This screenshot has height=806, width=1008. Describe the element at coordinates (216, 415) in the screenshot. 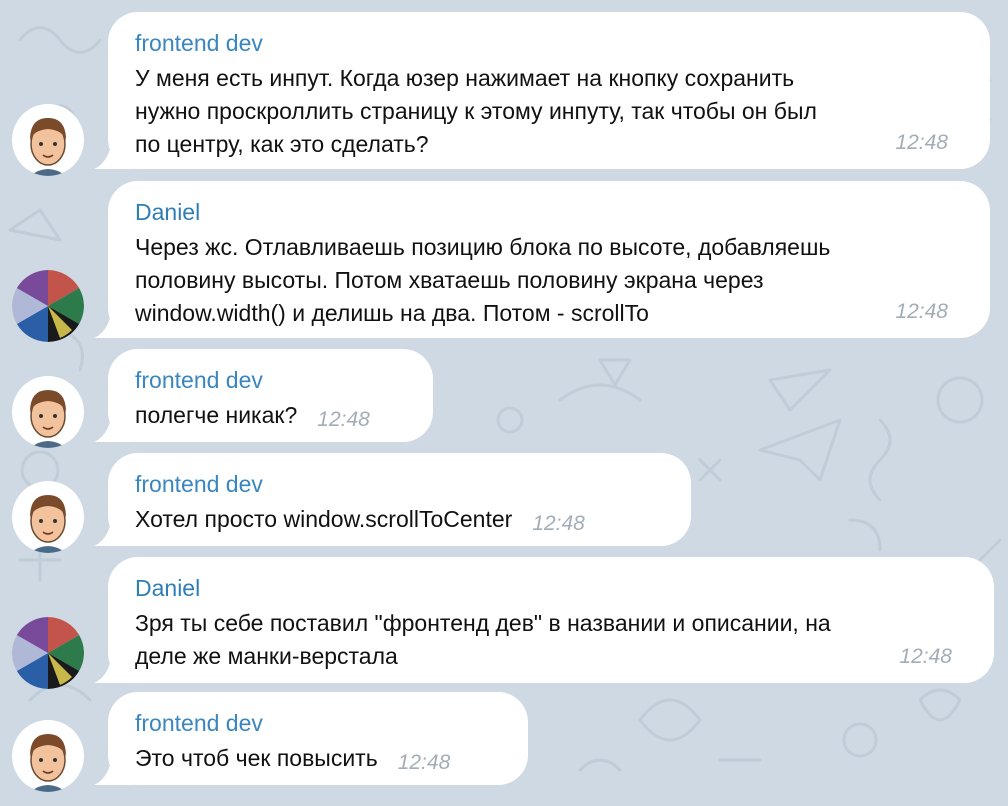

I see `message-line: полегче никак?` at that location.